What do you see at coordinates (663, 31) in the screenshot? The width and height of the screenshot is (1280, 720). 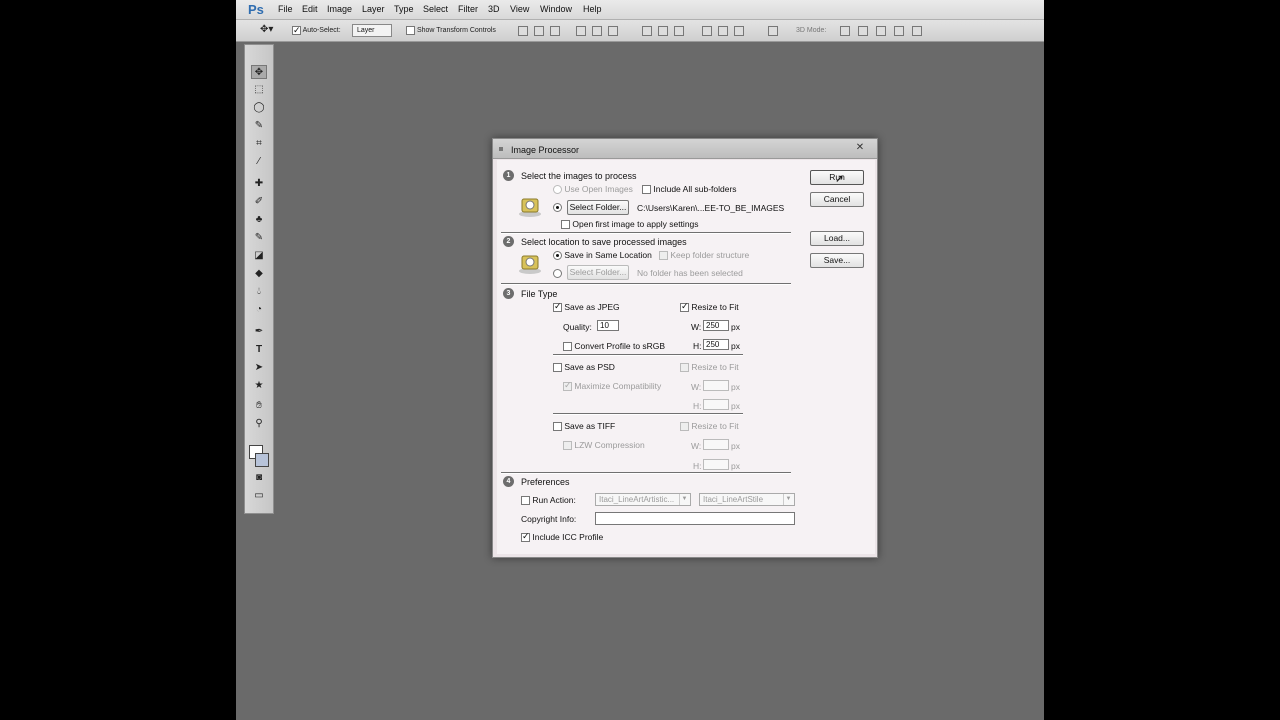 I see `distribute-vcenter-icon` at bounding box center [663, 31].